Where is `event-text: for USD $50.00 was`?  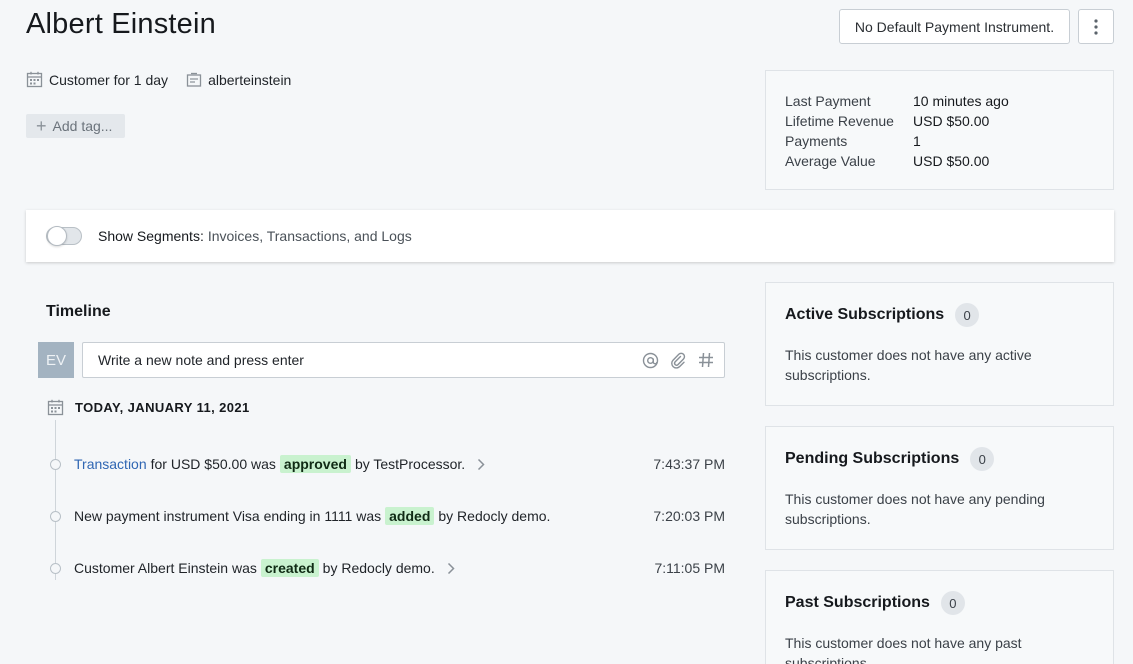 event-text: for USD $50.00 was is located at coordinates (213, 464).